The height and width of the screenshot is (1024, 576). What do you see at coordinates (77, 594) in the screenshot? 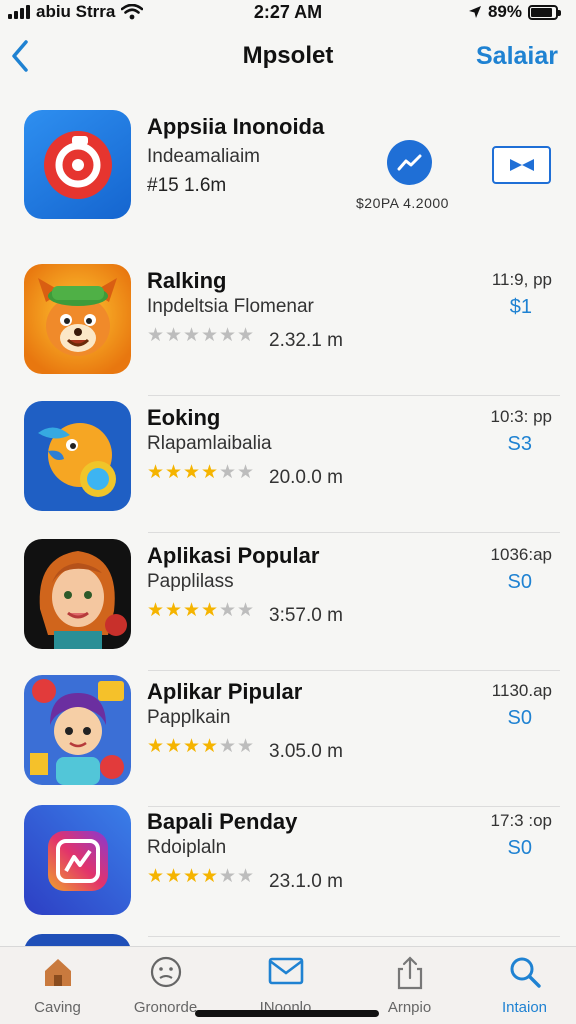
I see `girl-portrait-icon` at bounding box center [77, 594].